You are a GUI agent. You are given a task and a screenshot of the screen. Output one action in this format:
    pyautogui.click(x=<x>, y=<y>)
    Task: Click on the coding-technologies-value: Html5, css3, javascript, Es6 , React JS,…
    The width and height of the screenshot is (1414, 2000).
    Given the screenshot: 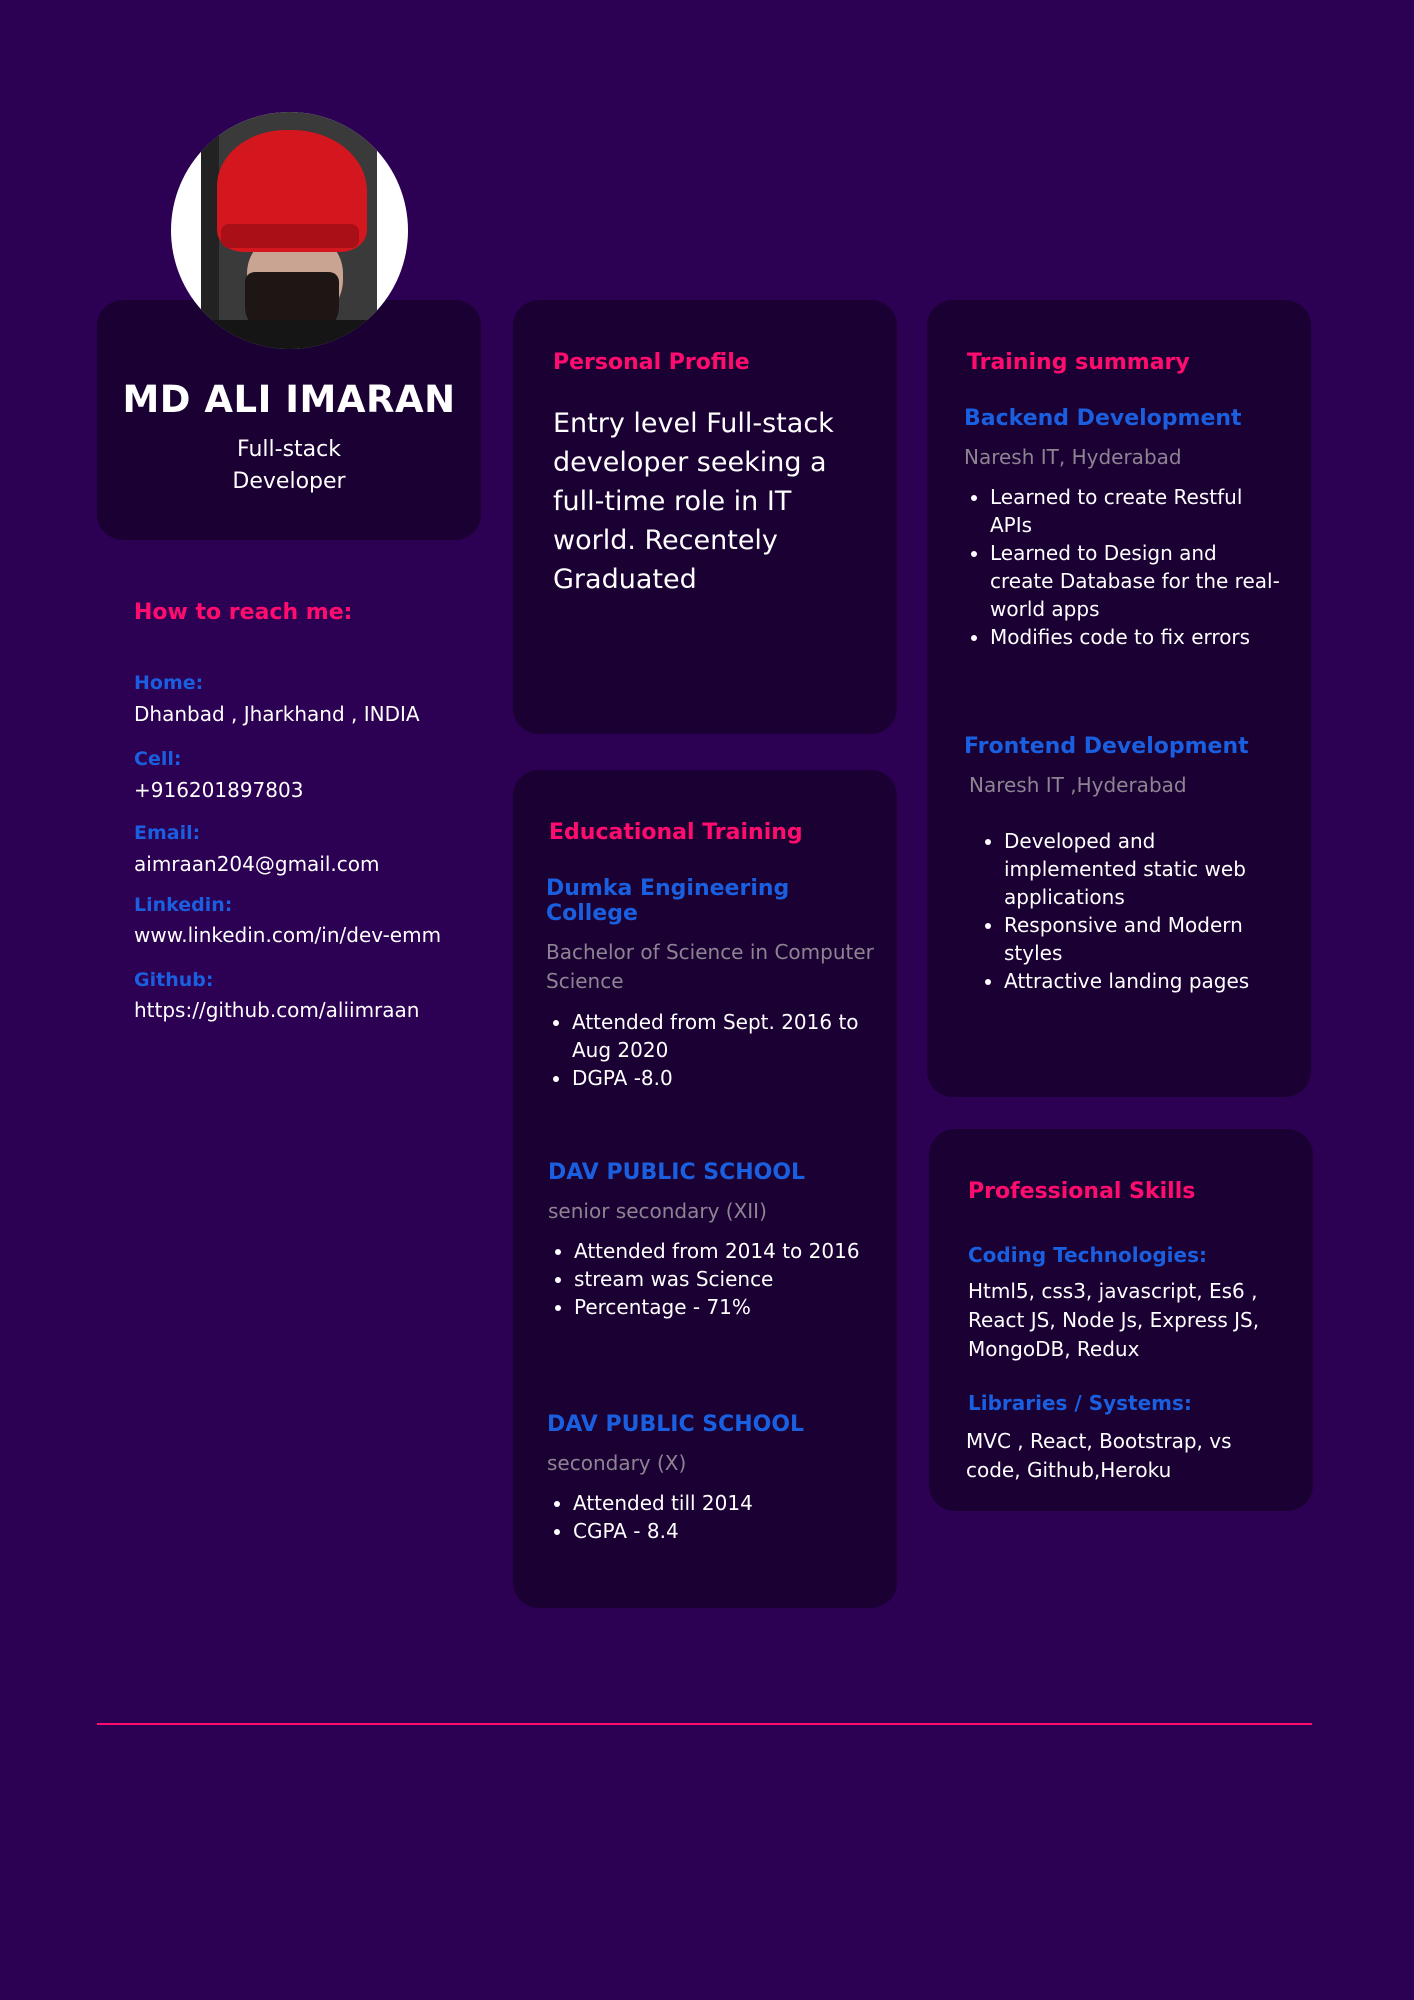 What is the action you would take?
    pyautogui.click(x=1114, y=1320)
    